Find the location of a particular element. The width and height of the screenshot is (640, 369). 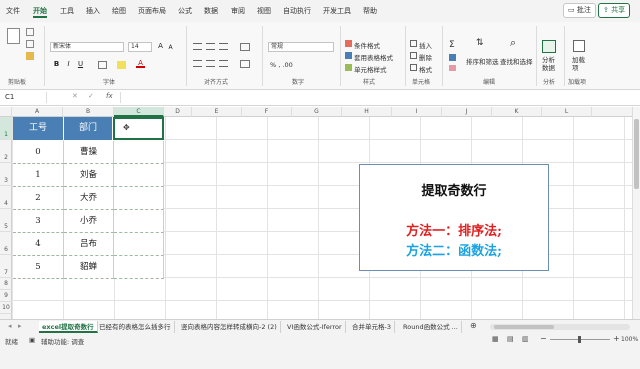

menu-file: 文件 is located at coordinates (13, 11).